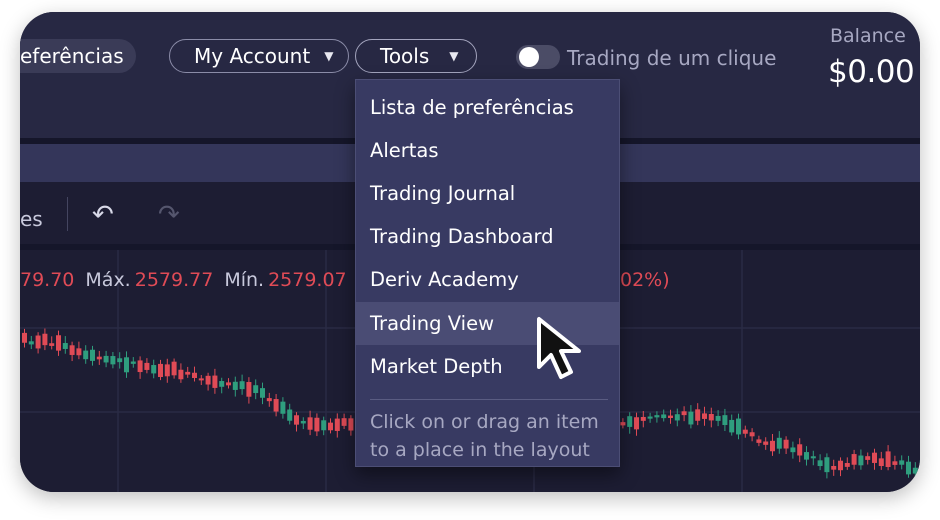  I want to click on my-account-button: My Account ▼, so click(259, 56).